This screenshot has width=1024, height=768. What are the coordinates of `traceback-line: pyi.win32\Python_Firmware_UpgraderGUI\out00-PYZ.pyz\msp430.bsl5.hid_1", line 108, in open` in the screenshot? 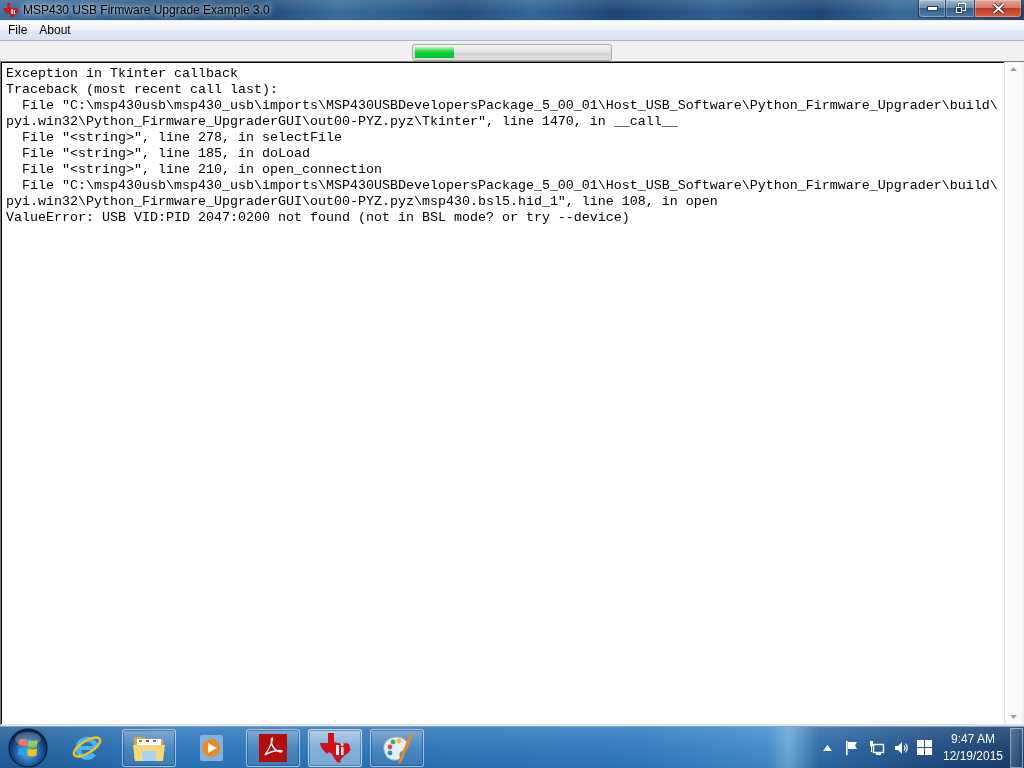 It's located at (362, 202).